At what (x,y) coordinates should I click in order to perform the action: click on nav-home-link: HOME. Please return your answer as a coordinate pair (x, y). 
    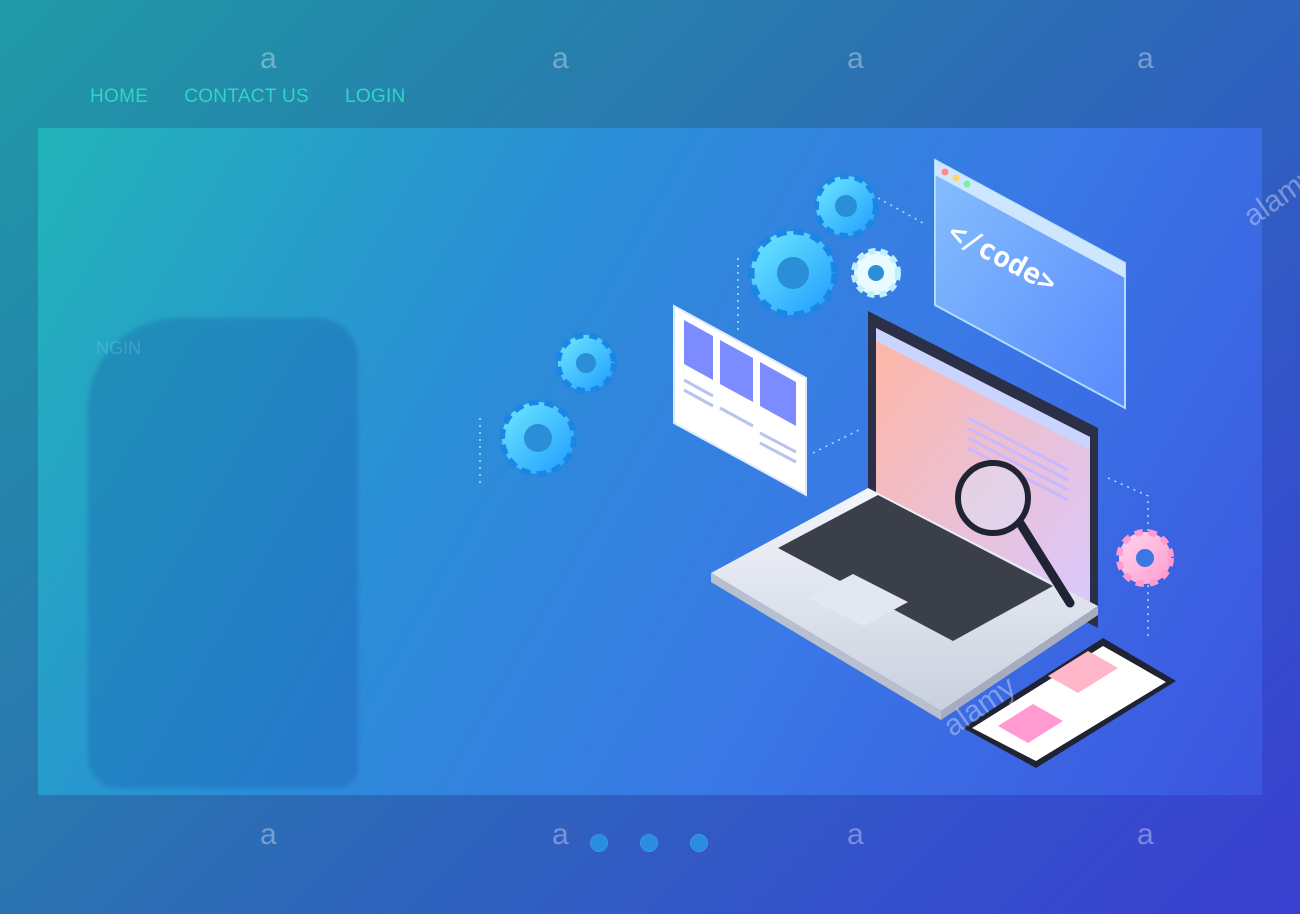
    Looking at the image, I should click on (119, 97).